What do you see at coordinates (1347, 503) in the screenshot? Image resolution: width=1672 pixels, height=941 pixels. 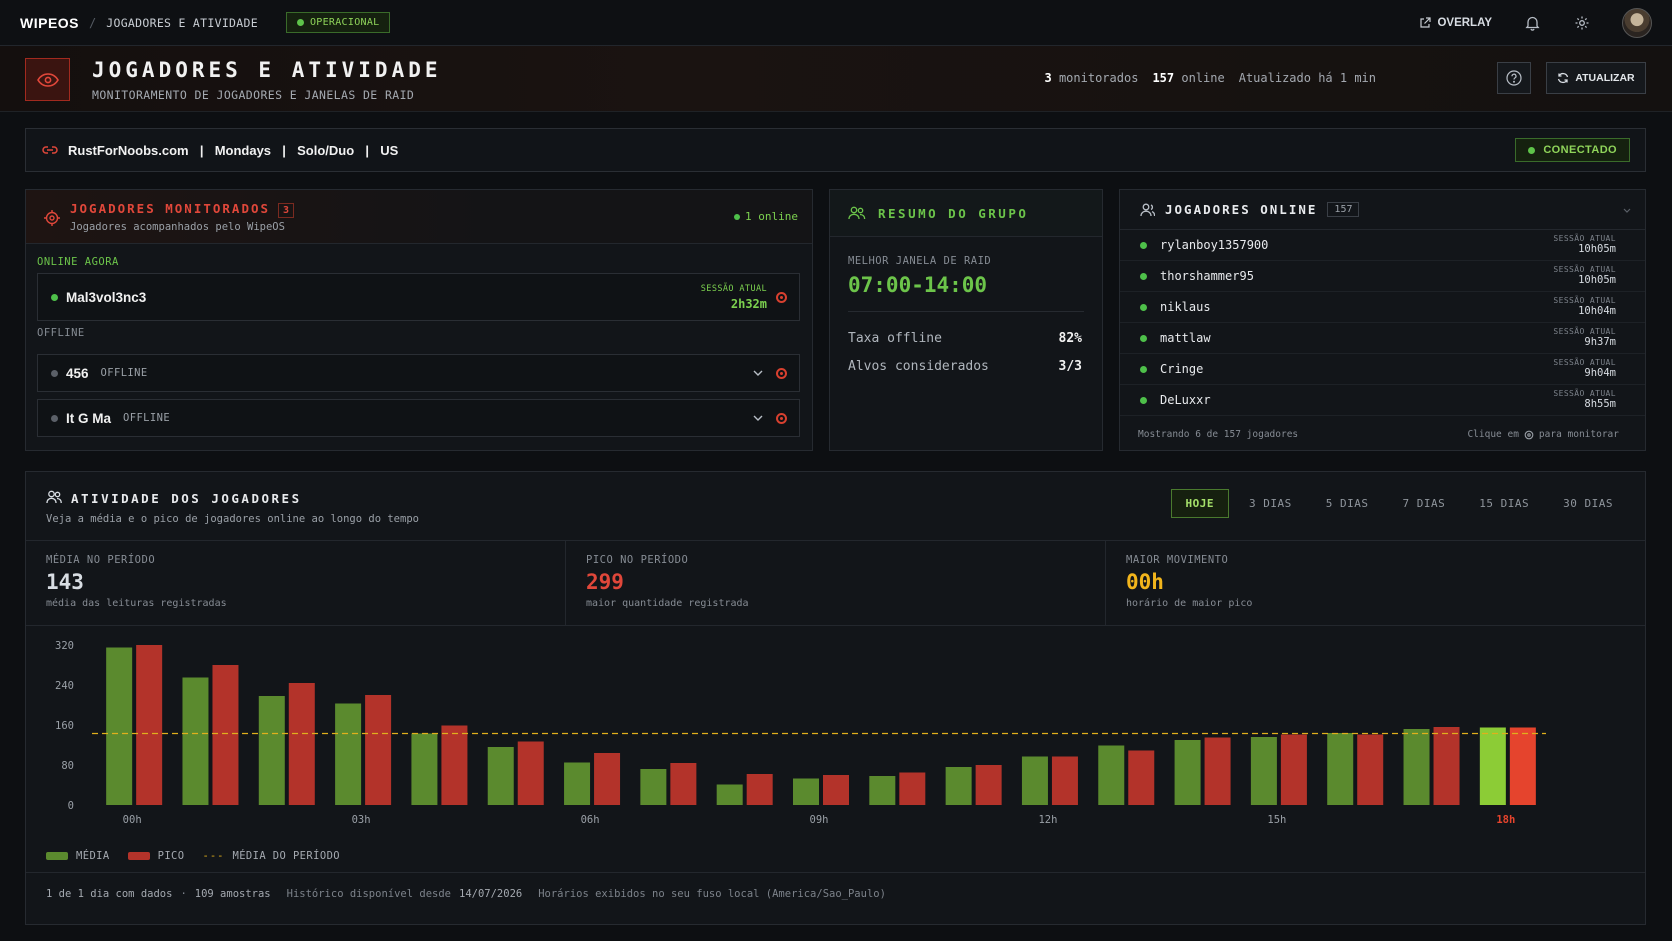 I see `range-tab-5-dias: 5 DIAS` at bounding box center [1347, 503].